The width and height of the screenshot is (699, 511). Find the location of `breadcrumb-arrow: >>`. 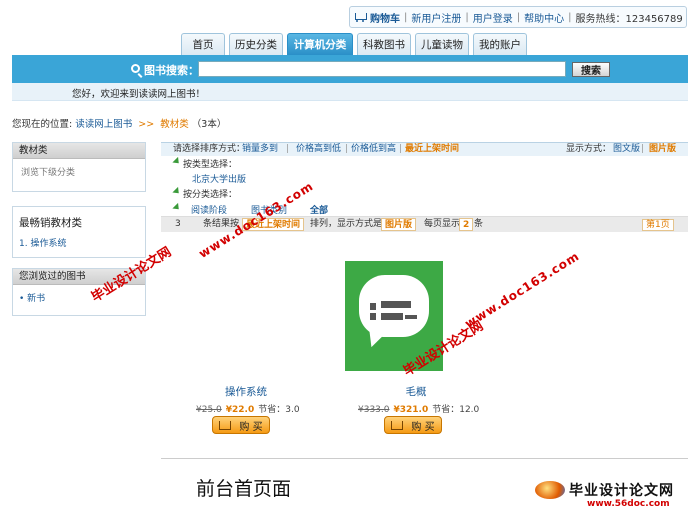

breadcrumb-arrow: >> is located at coordinates (146, 124).